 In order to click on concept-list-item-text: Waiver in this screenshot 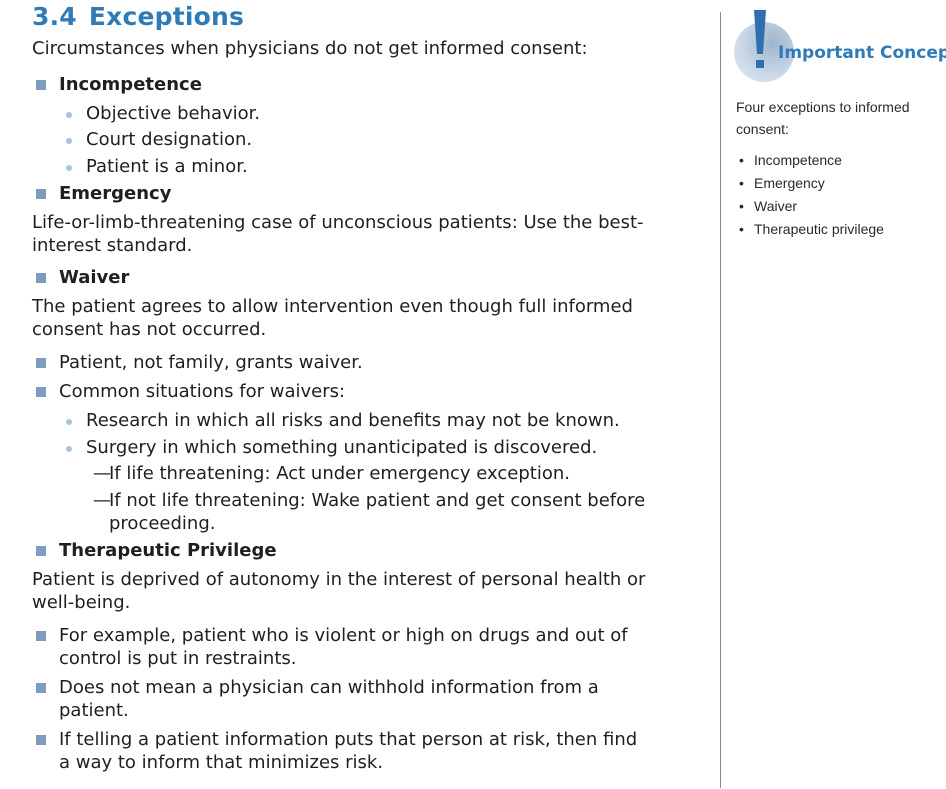, I will do `click(776, 206)`.